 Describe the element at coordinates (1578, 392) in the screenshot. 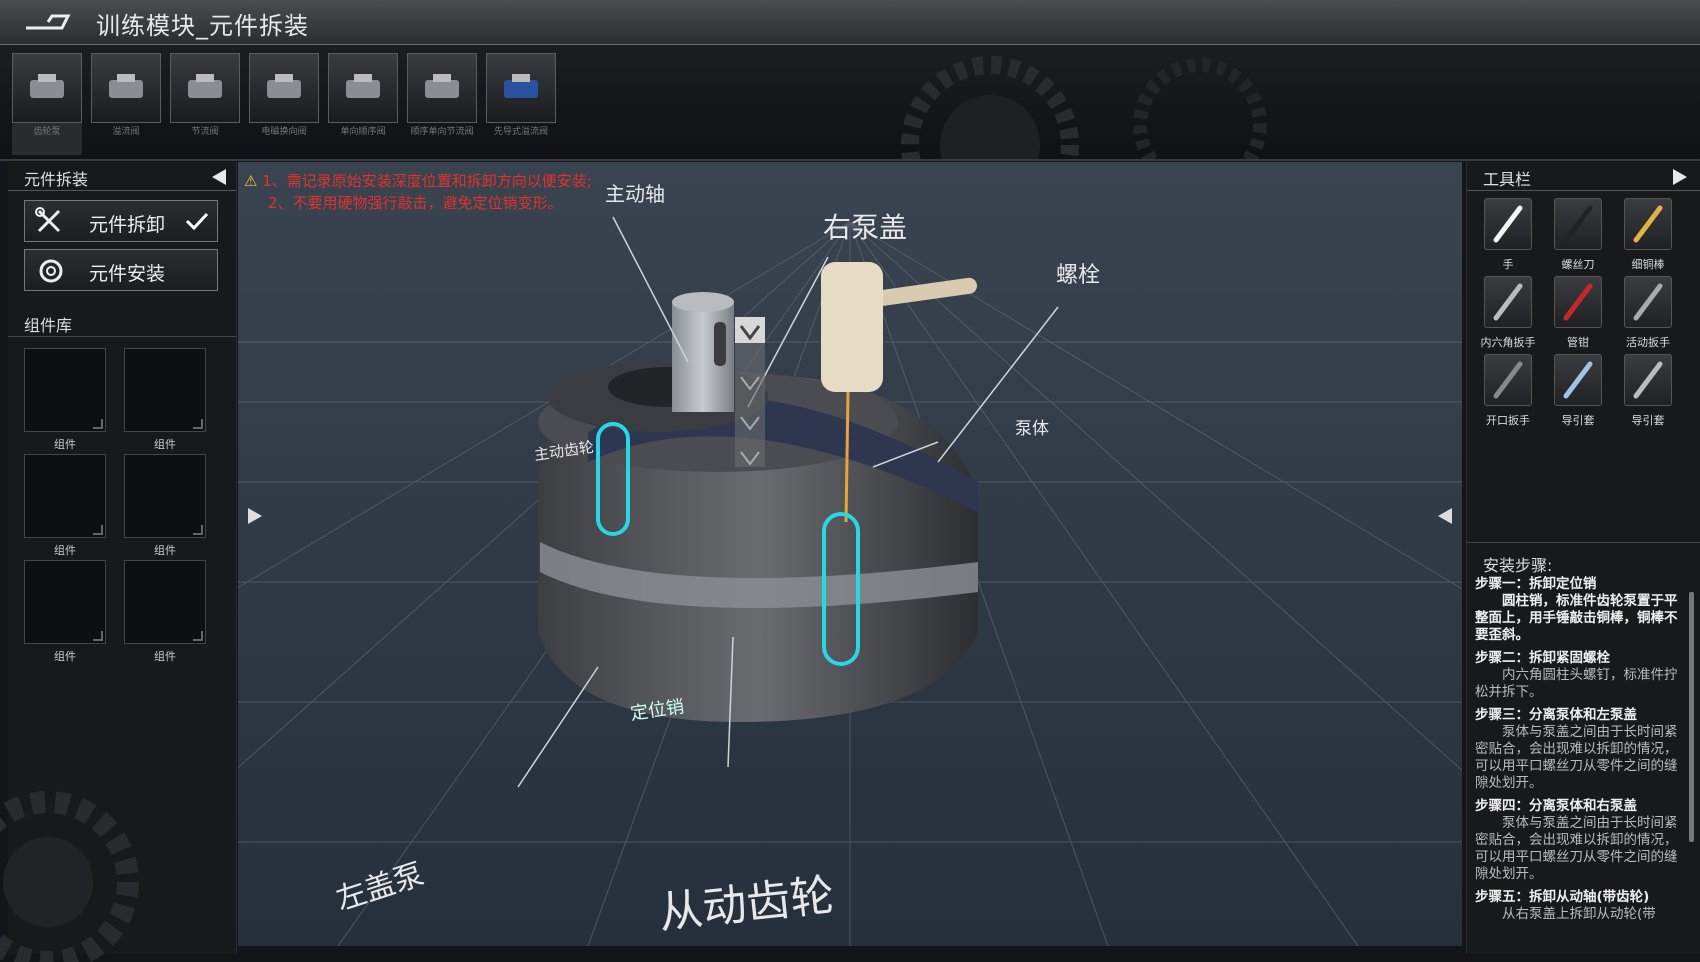

I see `tool-guide-sleeve: 导引套` at that location.